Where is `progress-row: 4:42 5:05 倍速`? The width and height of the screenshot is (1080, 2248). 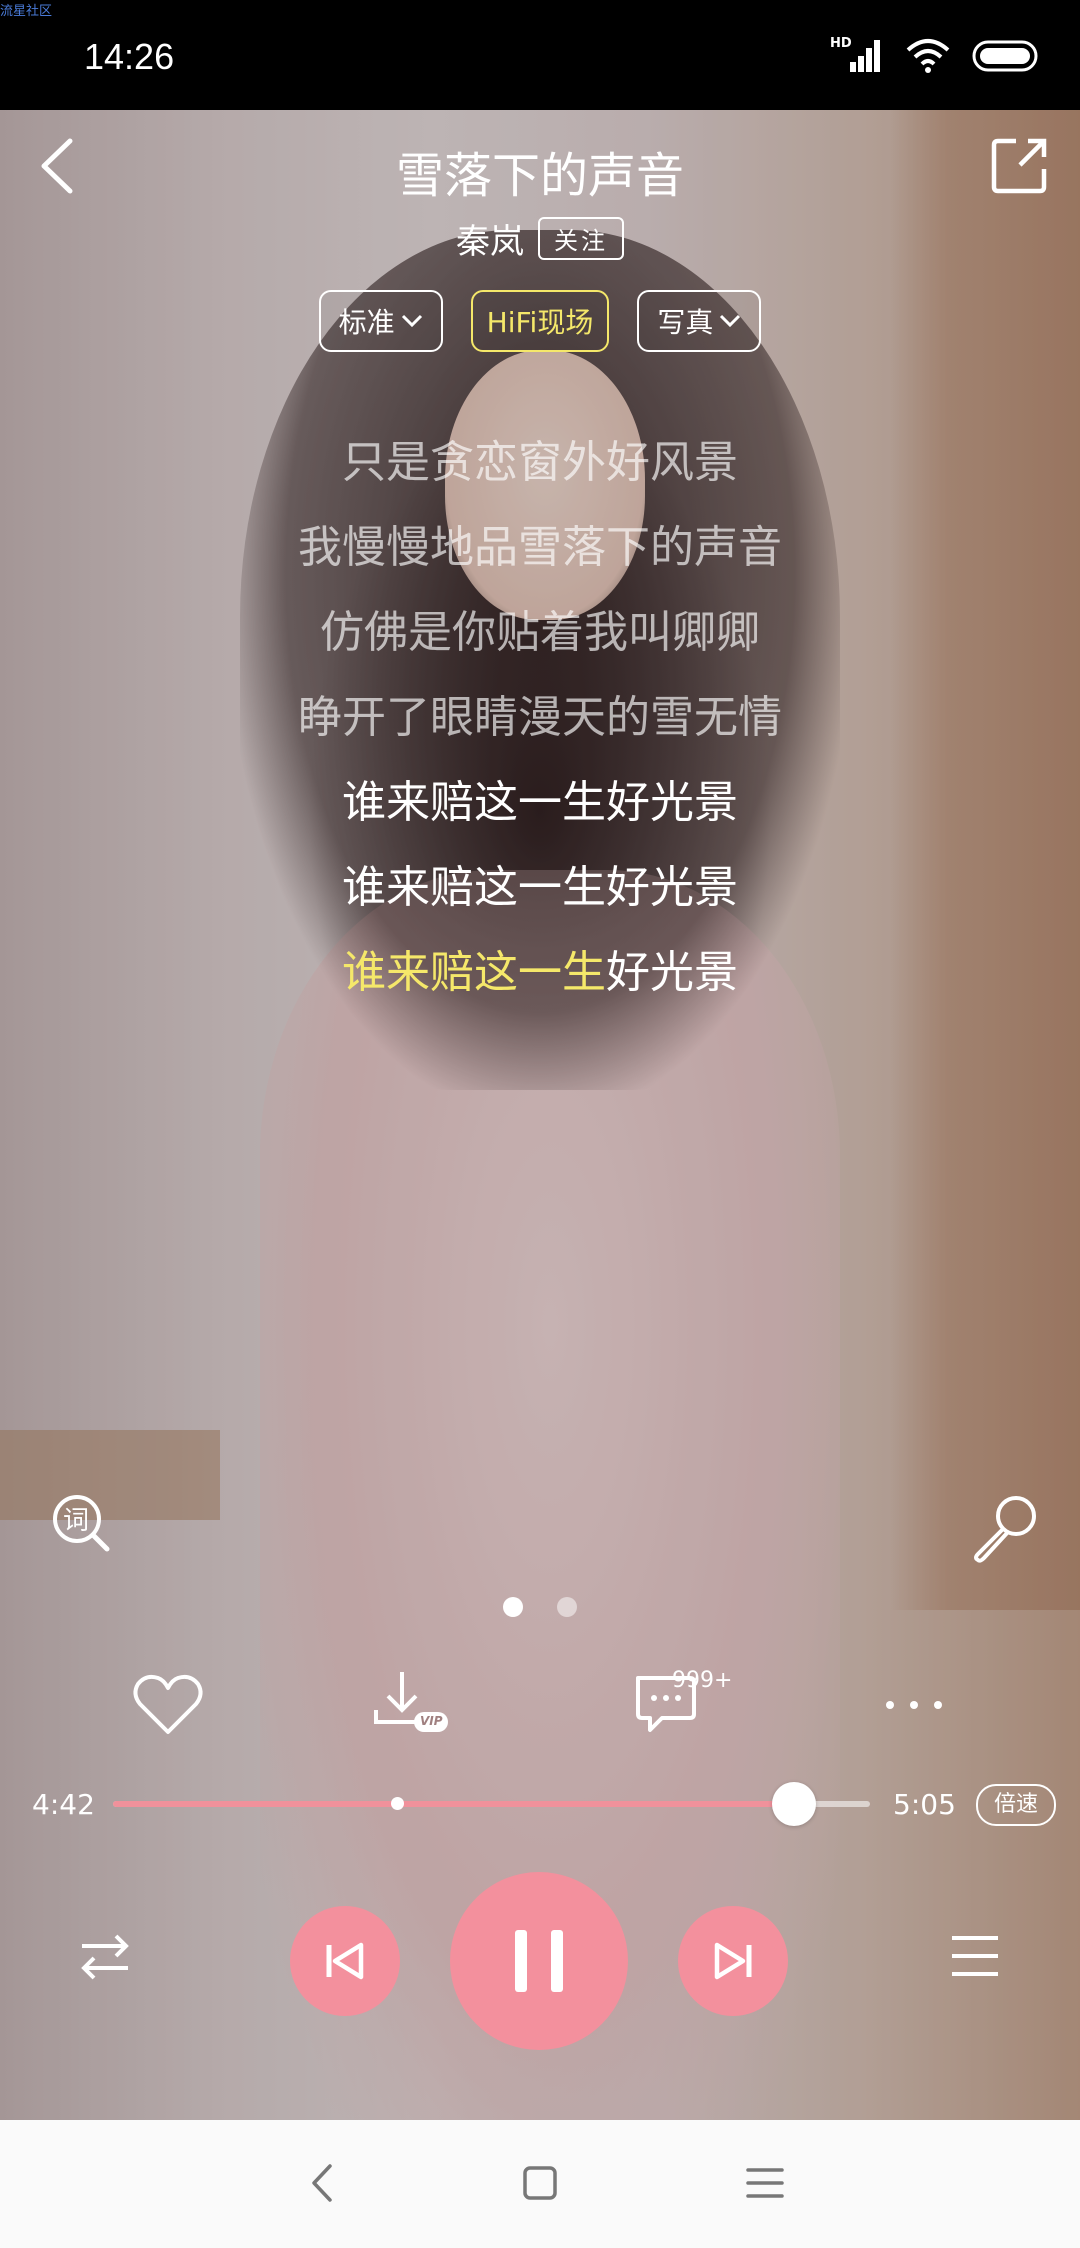
progress-row: 4:42 5:05 倍速 is located at coordinates (540, 1804).